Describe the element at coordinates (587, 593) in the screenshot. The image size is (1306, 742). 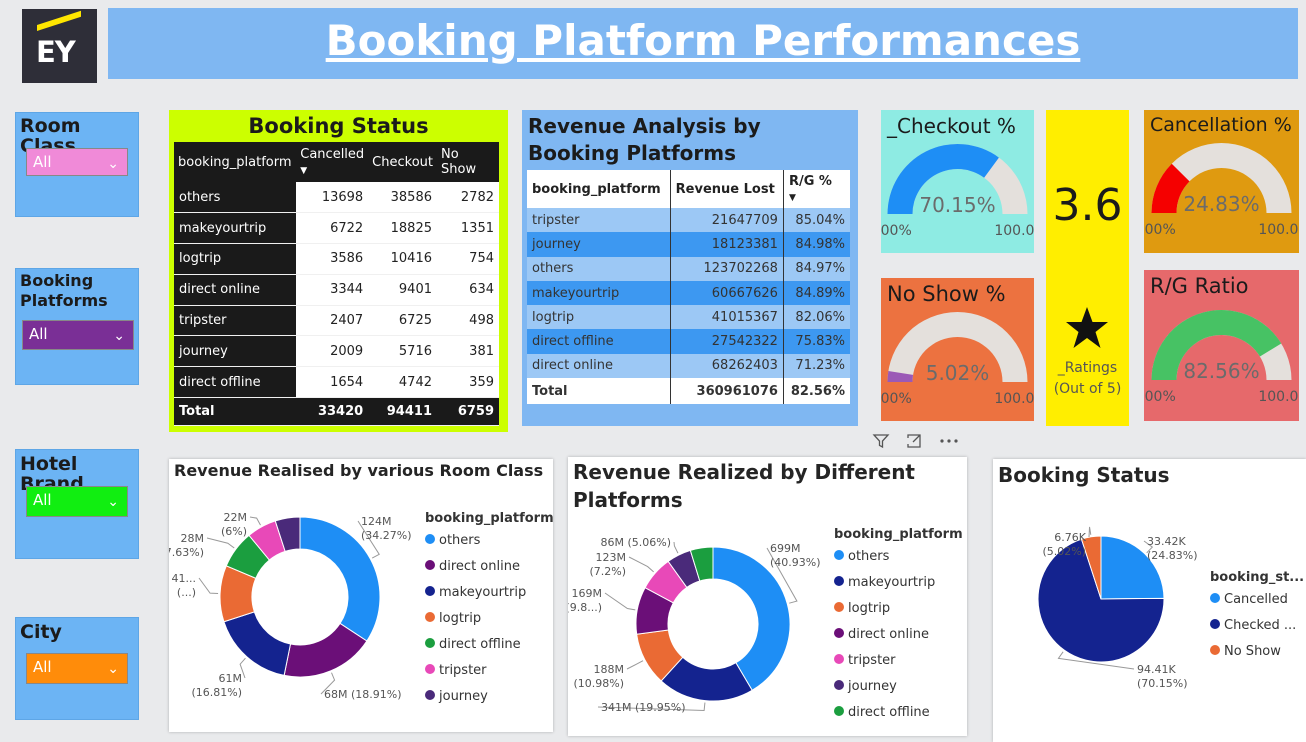
I see `data-label: 169M` at that location.